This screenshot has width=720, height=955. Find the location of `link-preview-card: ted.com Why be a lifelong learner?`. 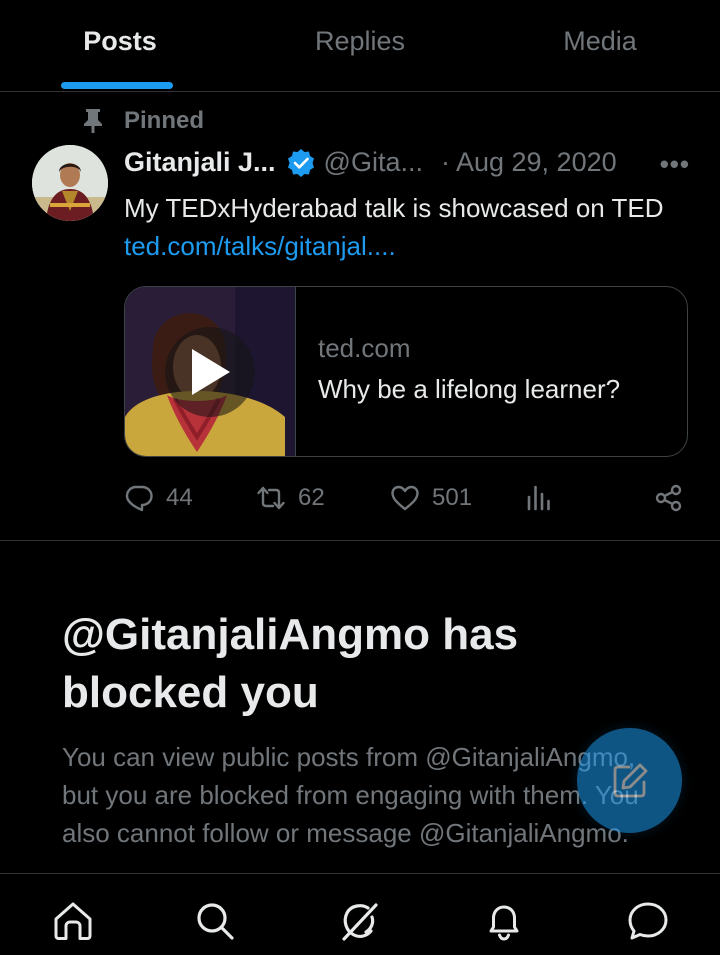

link-preview-card: ted.com Why be a lifelong learner? is located at coordinates (406, 371).